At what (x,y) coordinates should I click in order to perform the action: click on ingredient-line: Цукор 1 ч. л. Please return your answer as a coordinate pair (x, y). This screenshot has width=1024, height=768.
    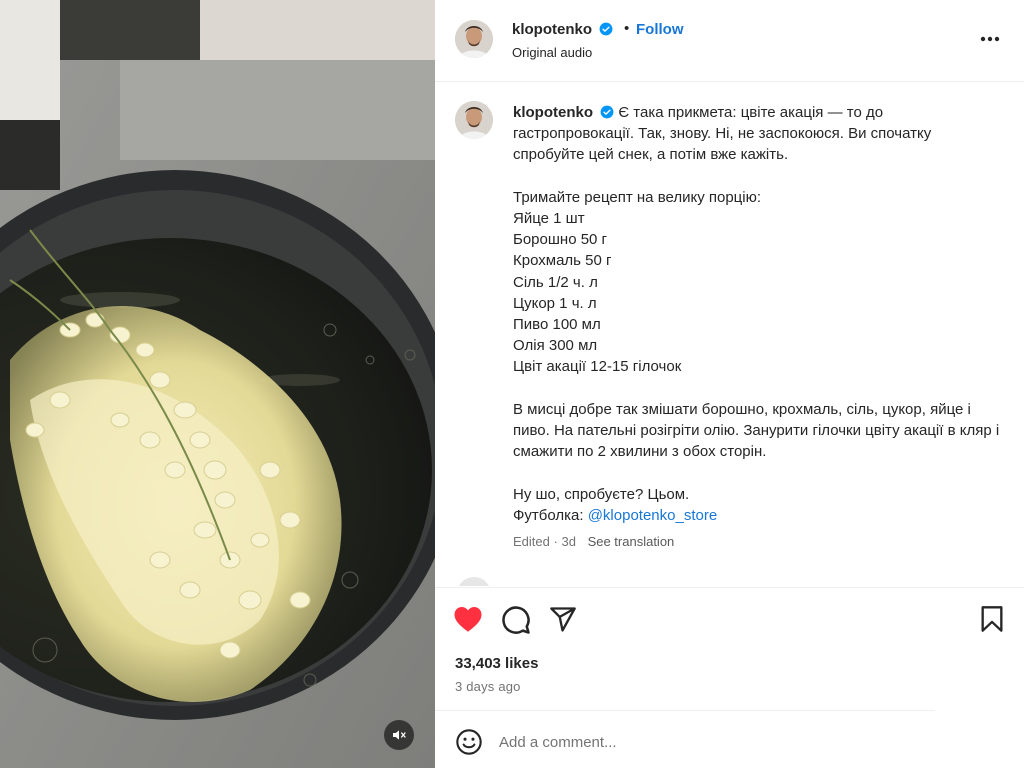
    Looking at the image, I should click on (555, 303).